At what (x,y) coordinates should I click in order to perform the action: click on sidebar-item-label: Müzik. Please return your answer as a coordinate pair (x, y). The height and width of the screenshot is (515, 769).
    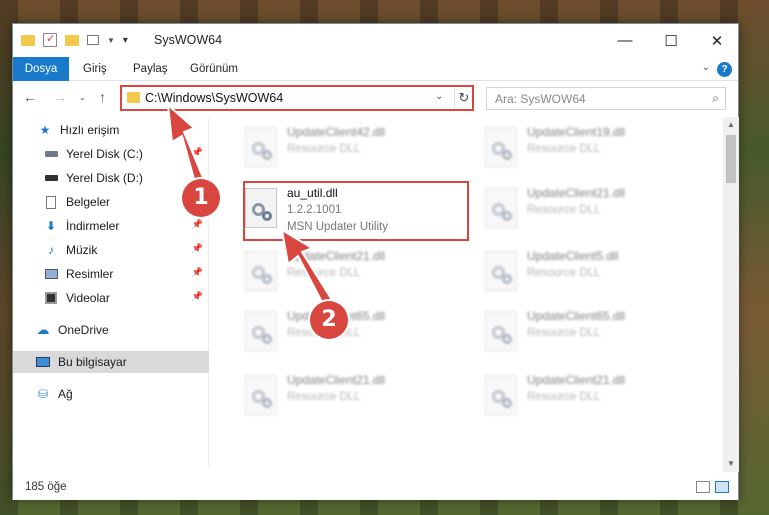
    Looking at the image, I should click on (82, 250).